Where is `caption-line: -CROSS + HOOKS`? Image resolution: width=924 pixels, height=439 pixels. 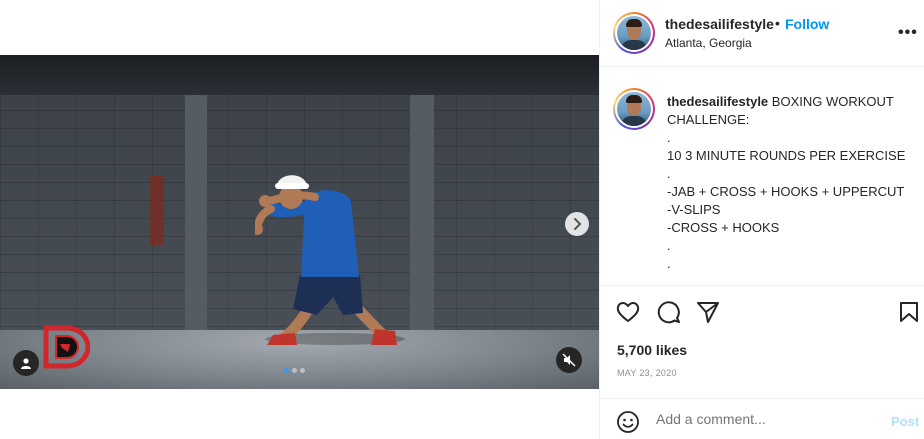 caption-line: -CROSS + HOOKS is located at coordinates (723, 227).